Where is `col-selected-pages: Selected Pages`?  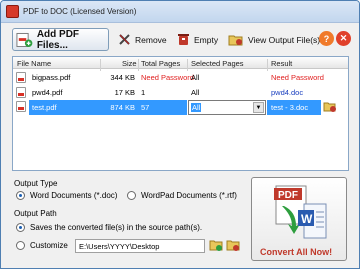
col-selected-pages: Selected Pages is located at coordinates (217, 63).